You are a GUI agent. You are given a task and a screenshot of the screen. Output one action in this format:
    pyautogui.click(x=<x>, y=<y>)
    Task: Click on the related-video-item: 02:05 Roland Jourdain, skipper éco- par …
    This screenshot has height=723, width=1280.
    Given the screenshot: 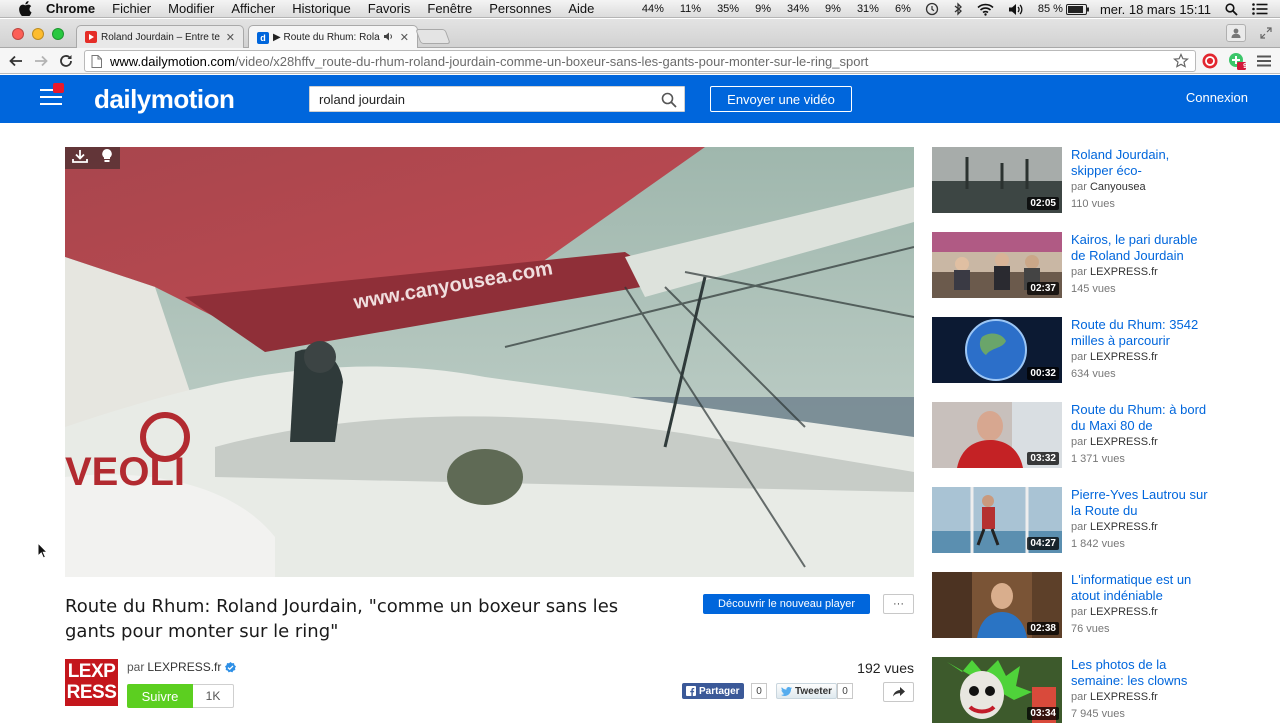 What is the action you would take?
    pyautogui.click(x=1077, y=180)
    